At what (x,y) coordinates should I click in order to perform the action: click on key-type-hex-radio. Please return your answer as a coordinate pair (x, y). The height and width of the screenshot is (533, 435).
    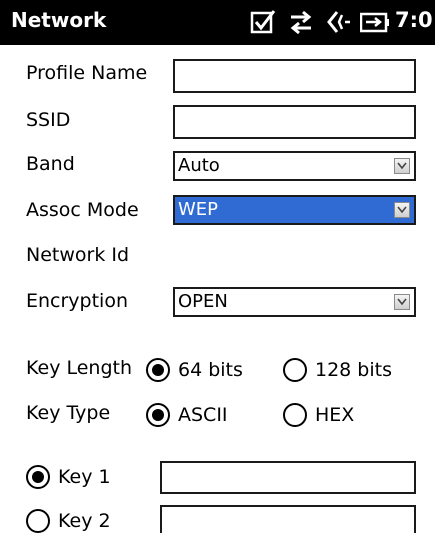
    Looking at the image, I should click on (295, 415).